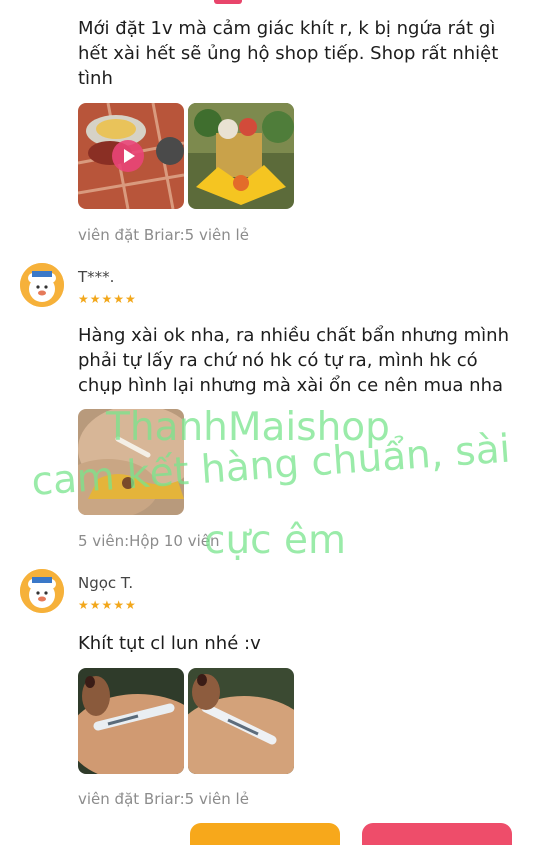 The width and height of the screenshot is (540, 845). I want to click on reviewer-name: T***., so click(96, 277).